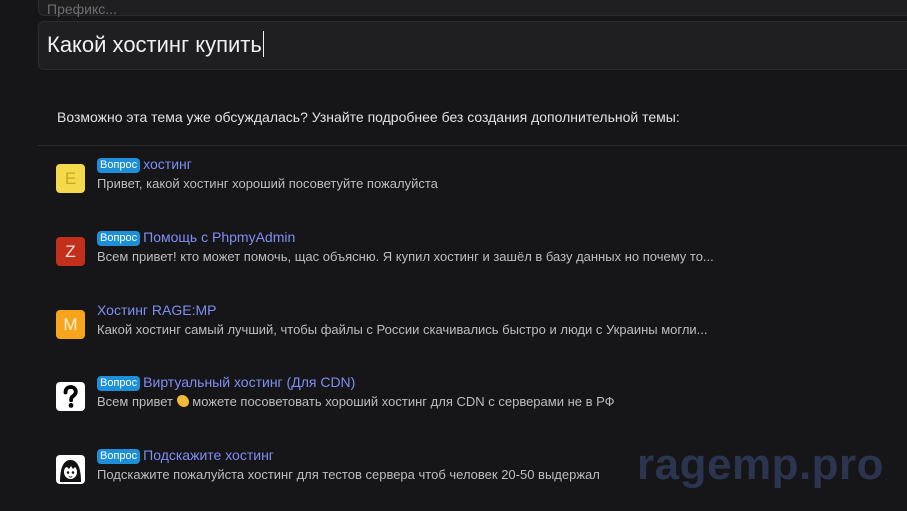 The image size is (907, 511). What do you see at coordinates (135, 401) in the screenshot?
I see `snippet-text: Всем привет` at bounding box center [135, 401].